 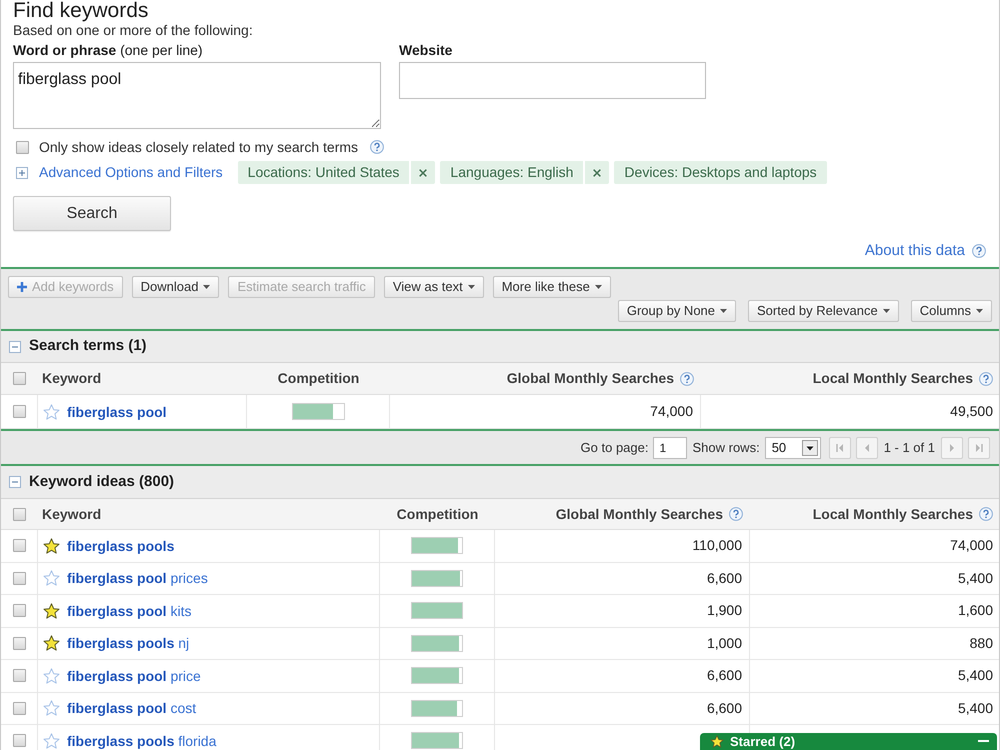 What do you see at coordinates (726, 447) in the screenshot?
I see `pager-label: Show rows:` at bounding box center [726, 447].